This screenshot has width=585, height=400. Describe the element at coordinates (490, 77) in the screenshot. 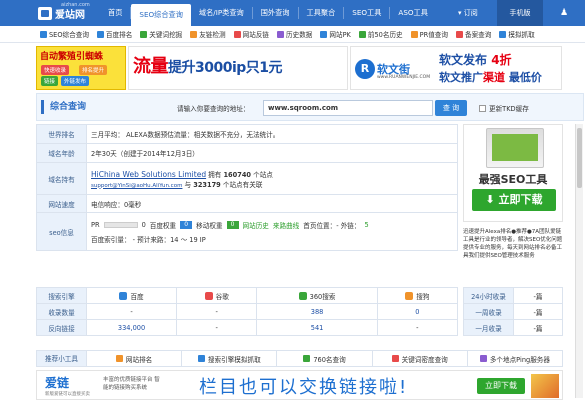

I see `ad-ruanwenjie-line2: 软文推广渠道 最低价` at that location.